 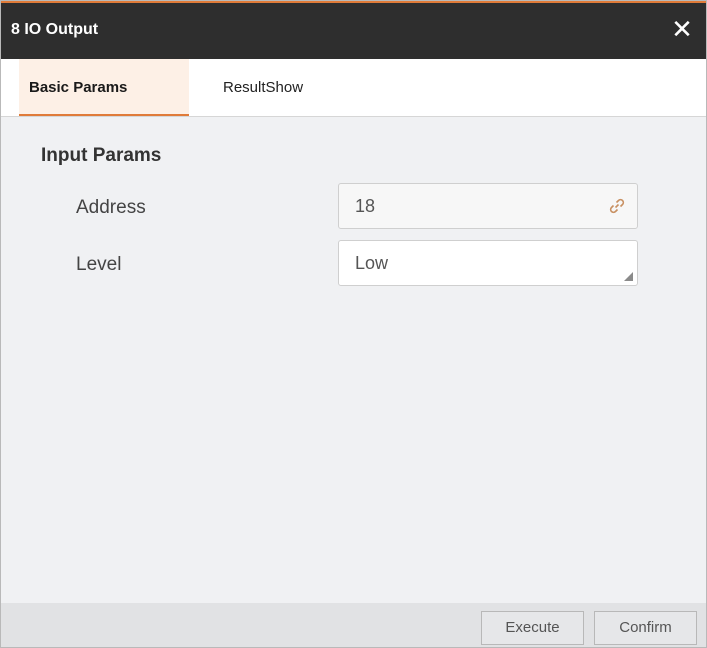 What do you see at coordinates (682, 31) in the screenshot?
I see `close-icon: ✕` at bounding box center [682, 31].